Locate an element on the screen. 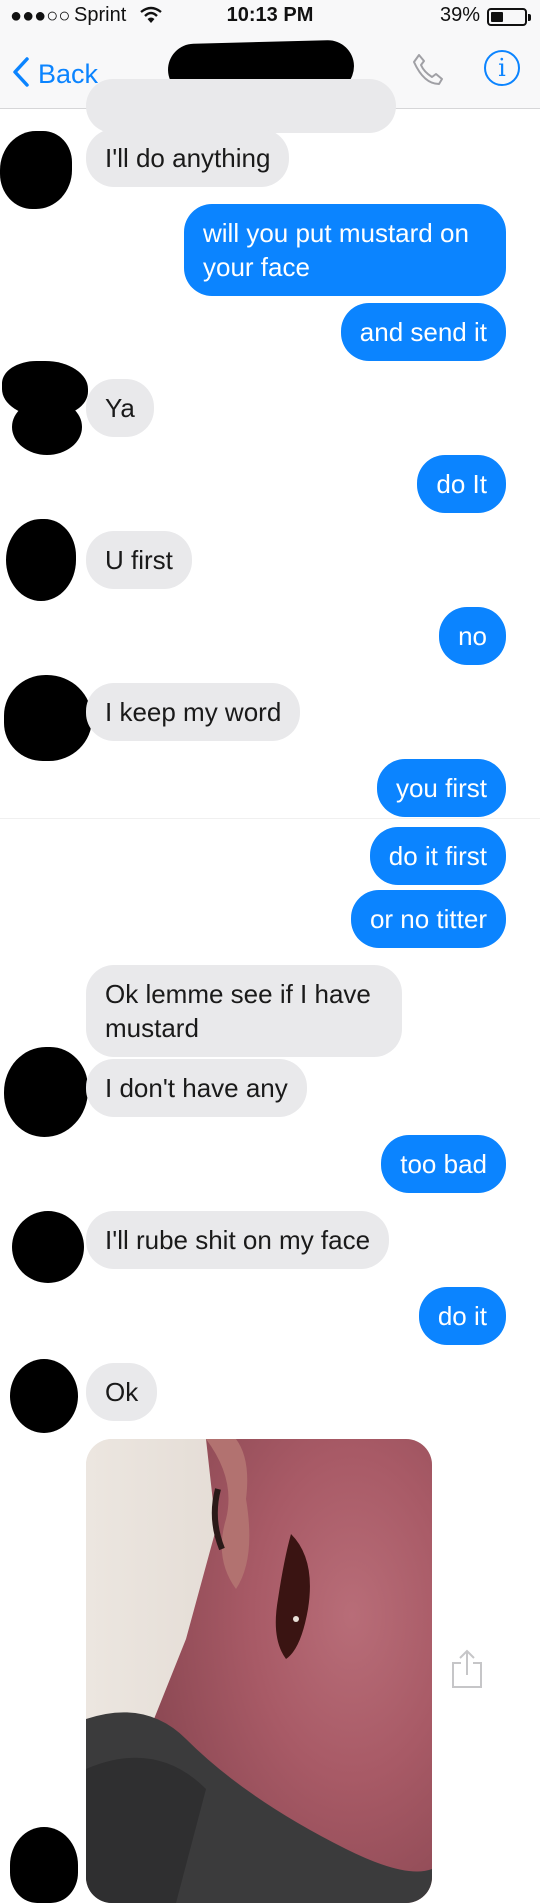 The image size is (540, 1903). outgoing-message: do It is located at coordinates (461, 484).